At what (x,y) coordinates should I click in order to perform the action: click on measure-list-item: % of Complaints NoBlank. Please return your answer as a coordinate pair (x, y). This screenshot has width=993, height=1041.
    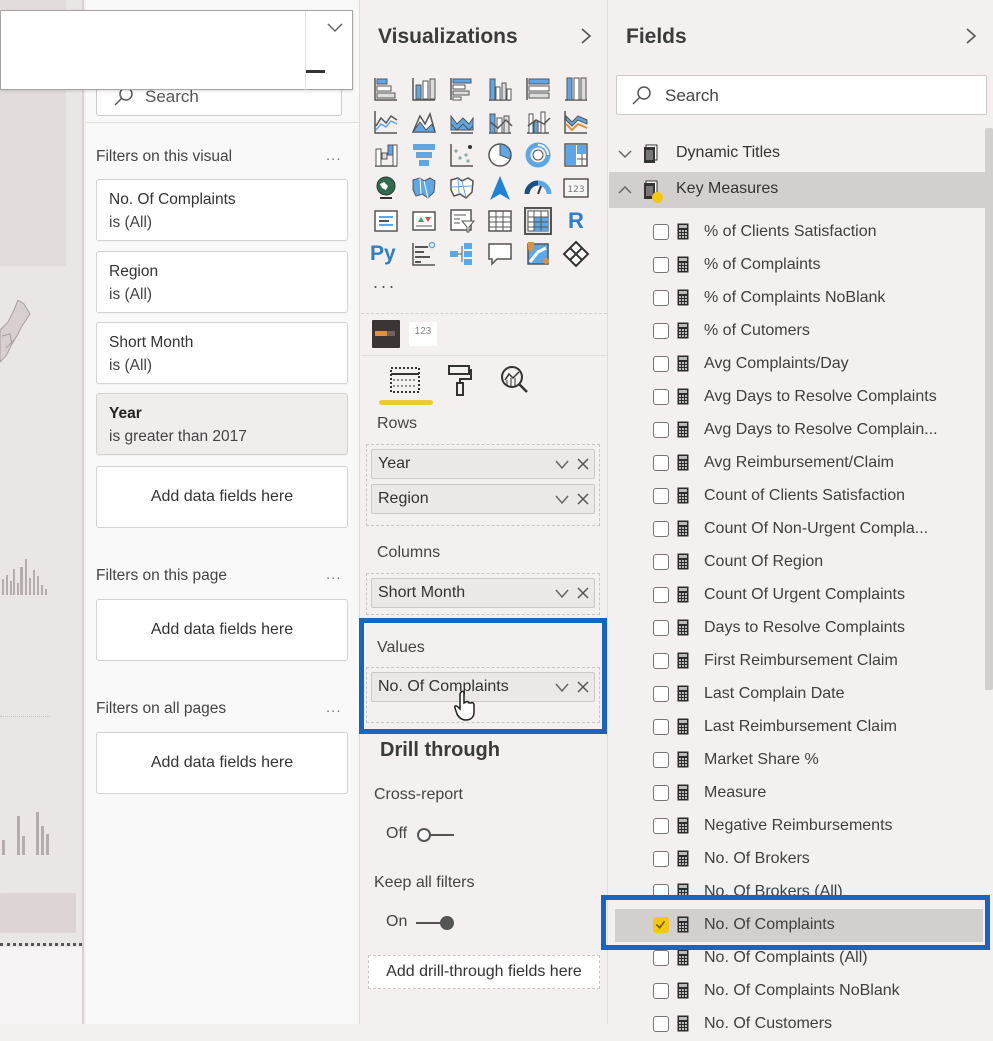
    Looking at the image, I should click on (797, 298).